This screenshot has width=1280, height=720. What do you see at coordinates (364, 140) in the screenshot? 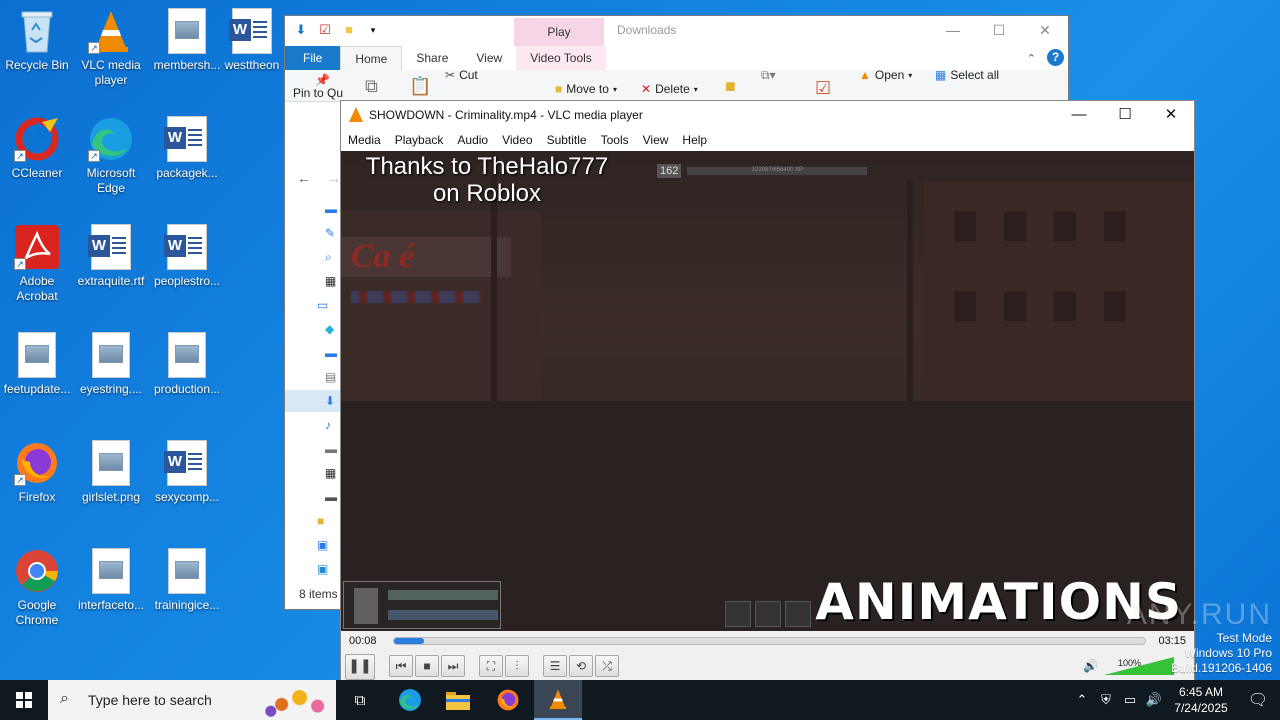
I see `menu-media: Media` at bounding box center [364, 140].